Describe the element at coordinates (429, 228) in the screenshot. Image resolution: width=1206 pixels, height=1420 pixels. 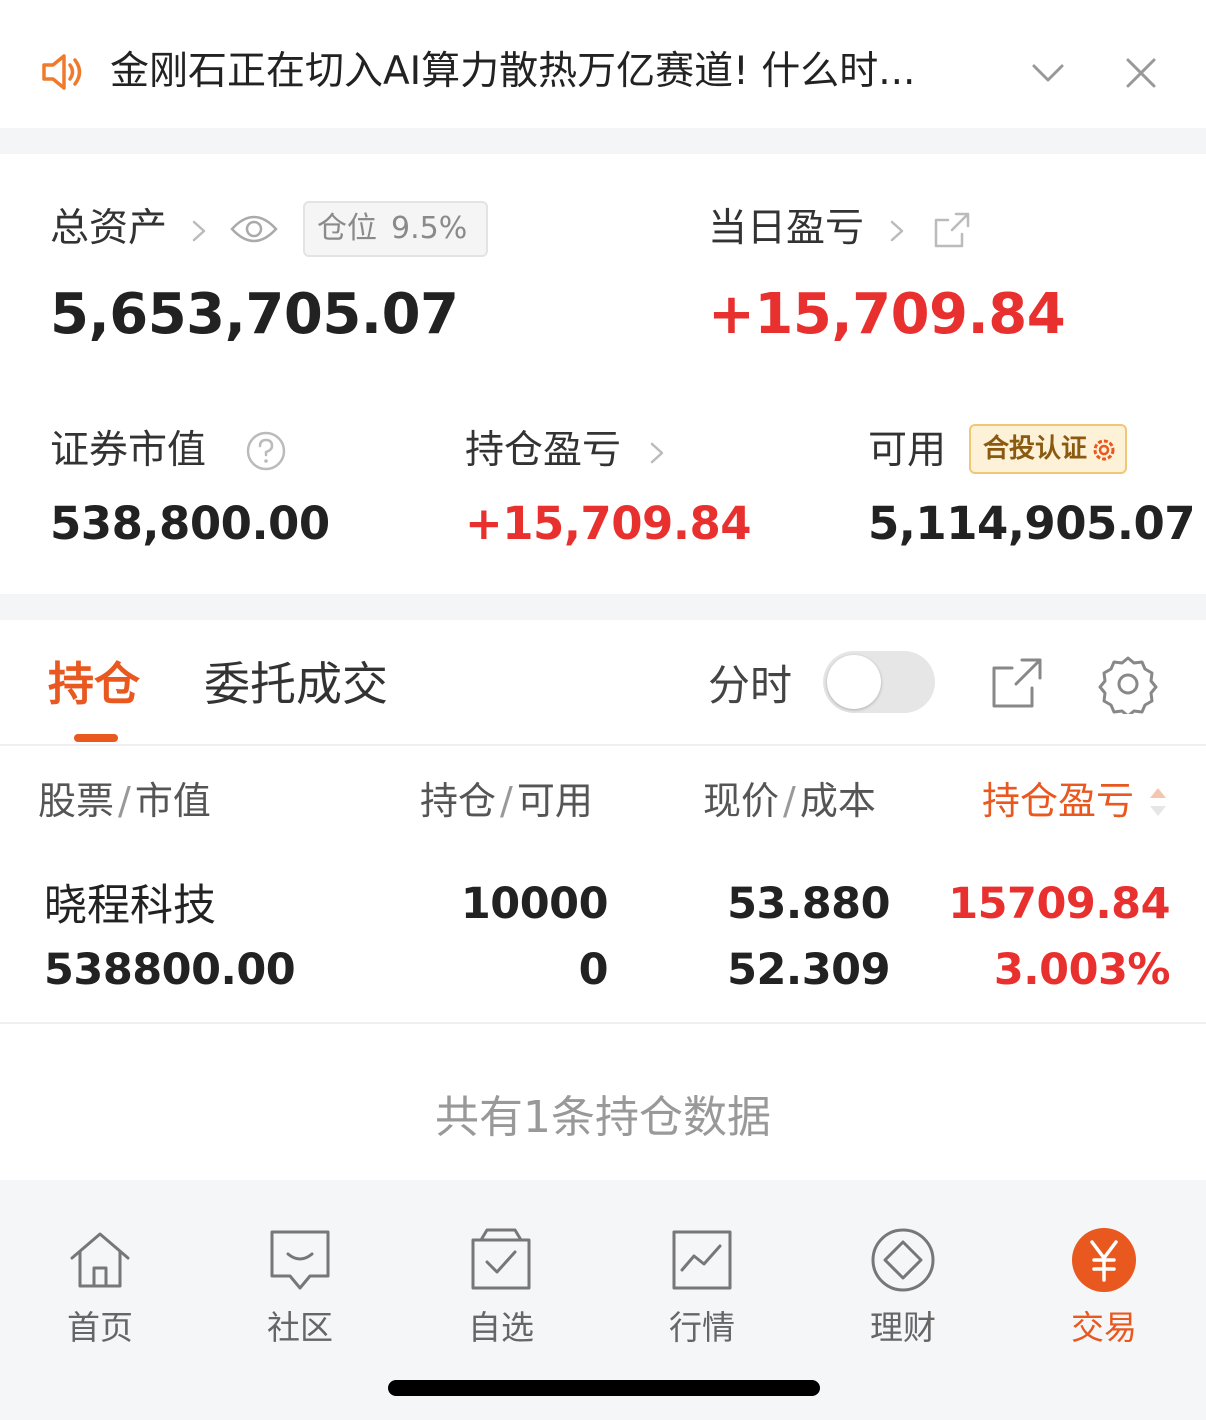
I see `position-value: 9.5%` at that location.